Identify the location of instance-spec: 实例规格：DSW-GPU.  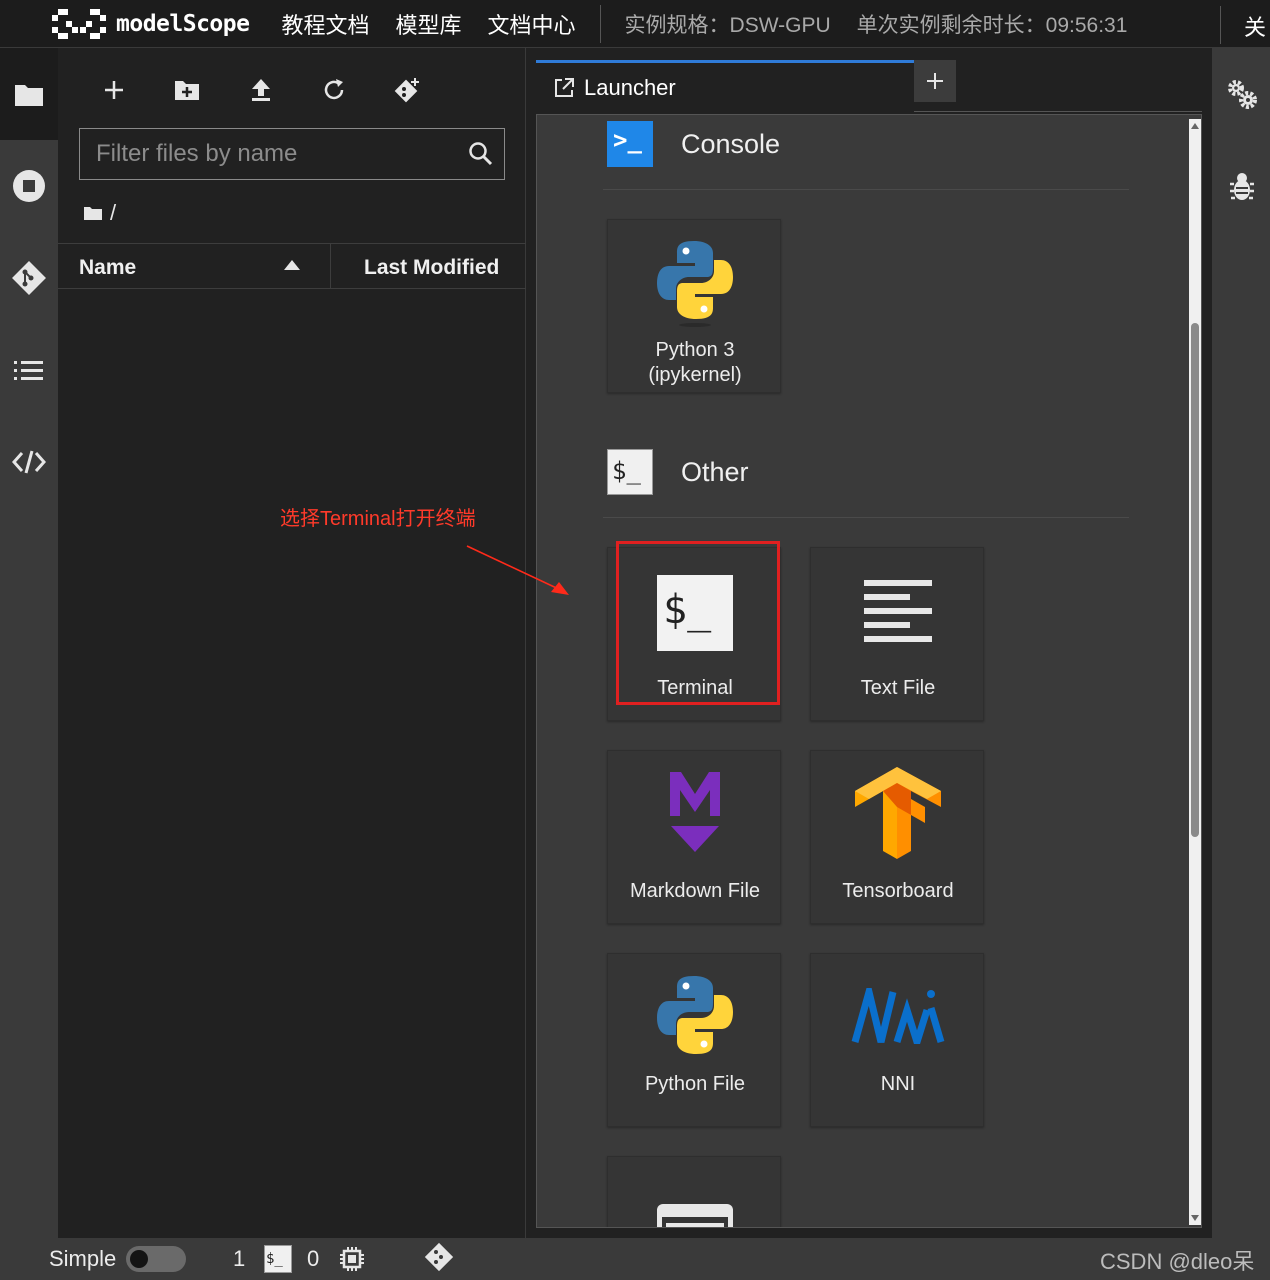
(727, 25).